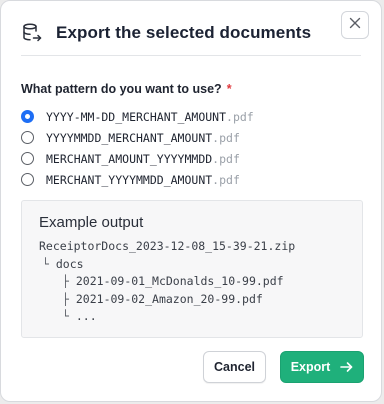 The height and width of the screenshot is (404, 384). I want to click on pattern-option-2: YYYYMMDD_MERCHANT_AMOUNT .pdf, so click(137, 137).